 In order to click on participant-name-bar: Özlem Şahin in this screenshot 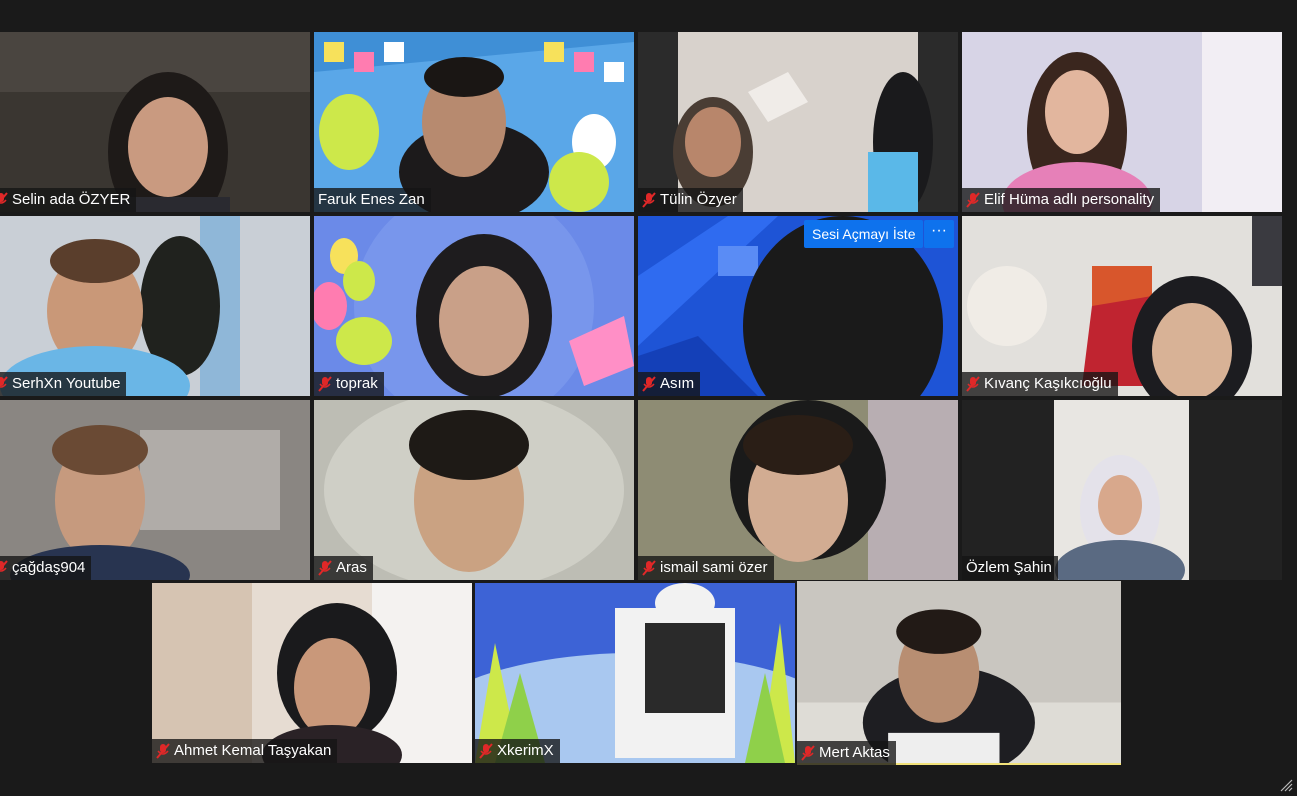, I will do `click(1010, 568)`.